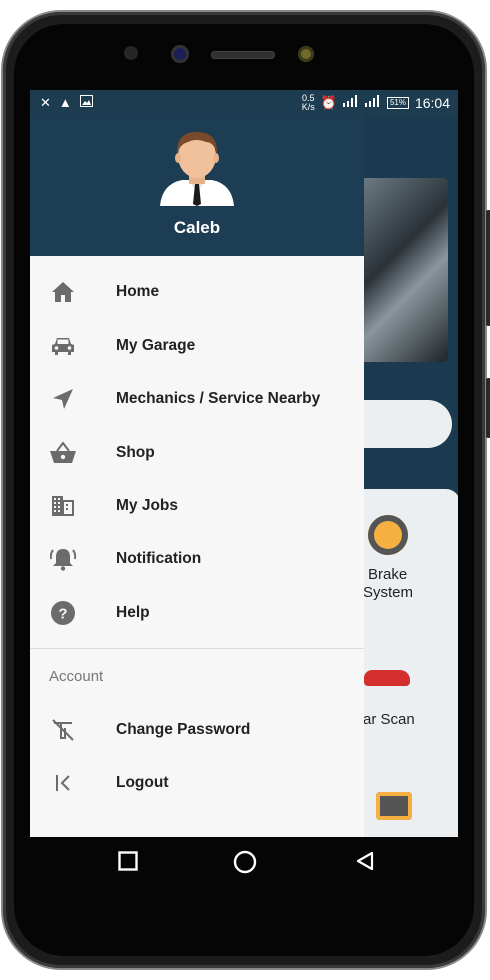  Describe the element at coordinates (197, 292) in the screenshot. I see `menu-item-home: Home` at that location.